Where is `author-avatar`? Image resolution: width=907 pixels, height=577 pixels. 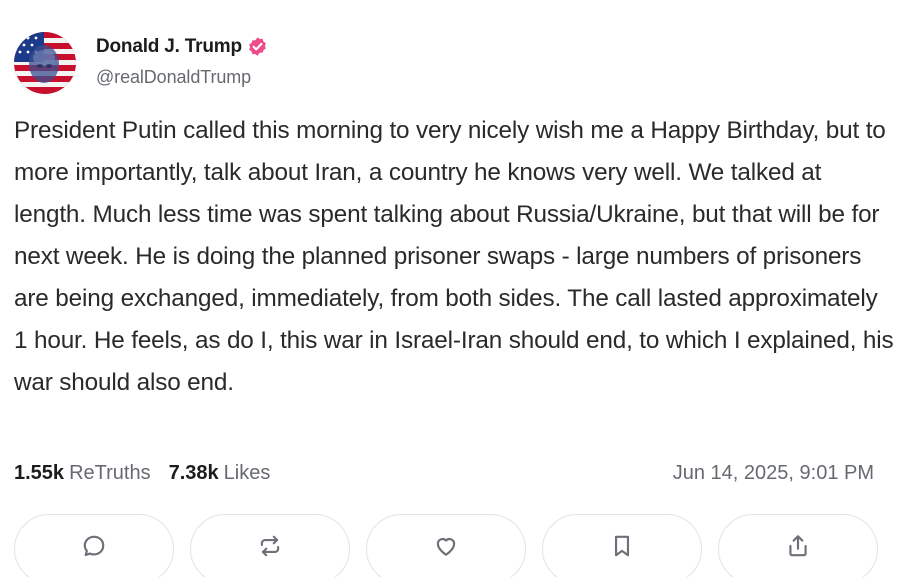 author-avatar is located at coordinates (45, 63).